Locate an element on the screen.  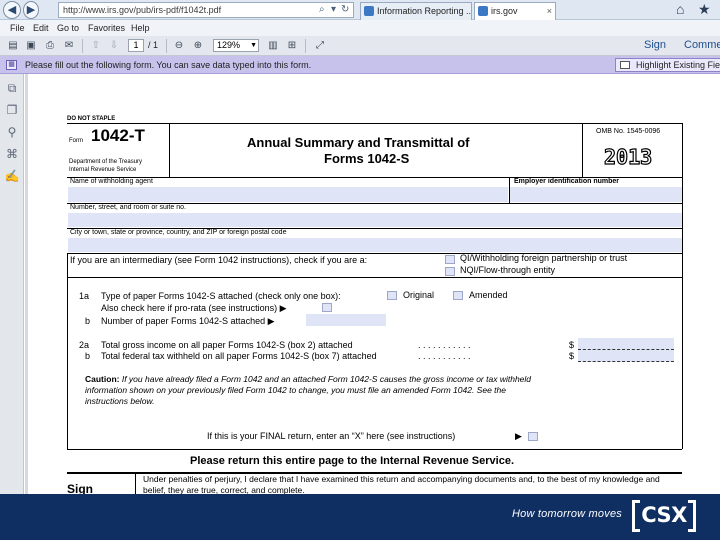
highlight-label: Highlight Existing Field is located at coordinates (678, 65).